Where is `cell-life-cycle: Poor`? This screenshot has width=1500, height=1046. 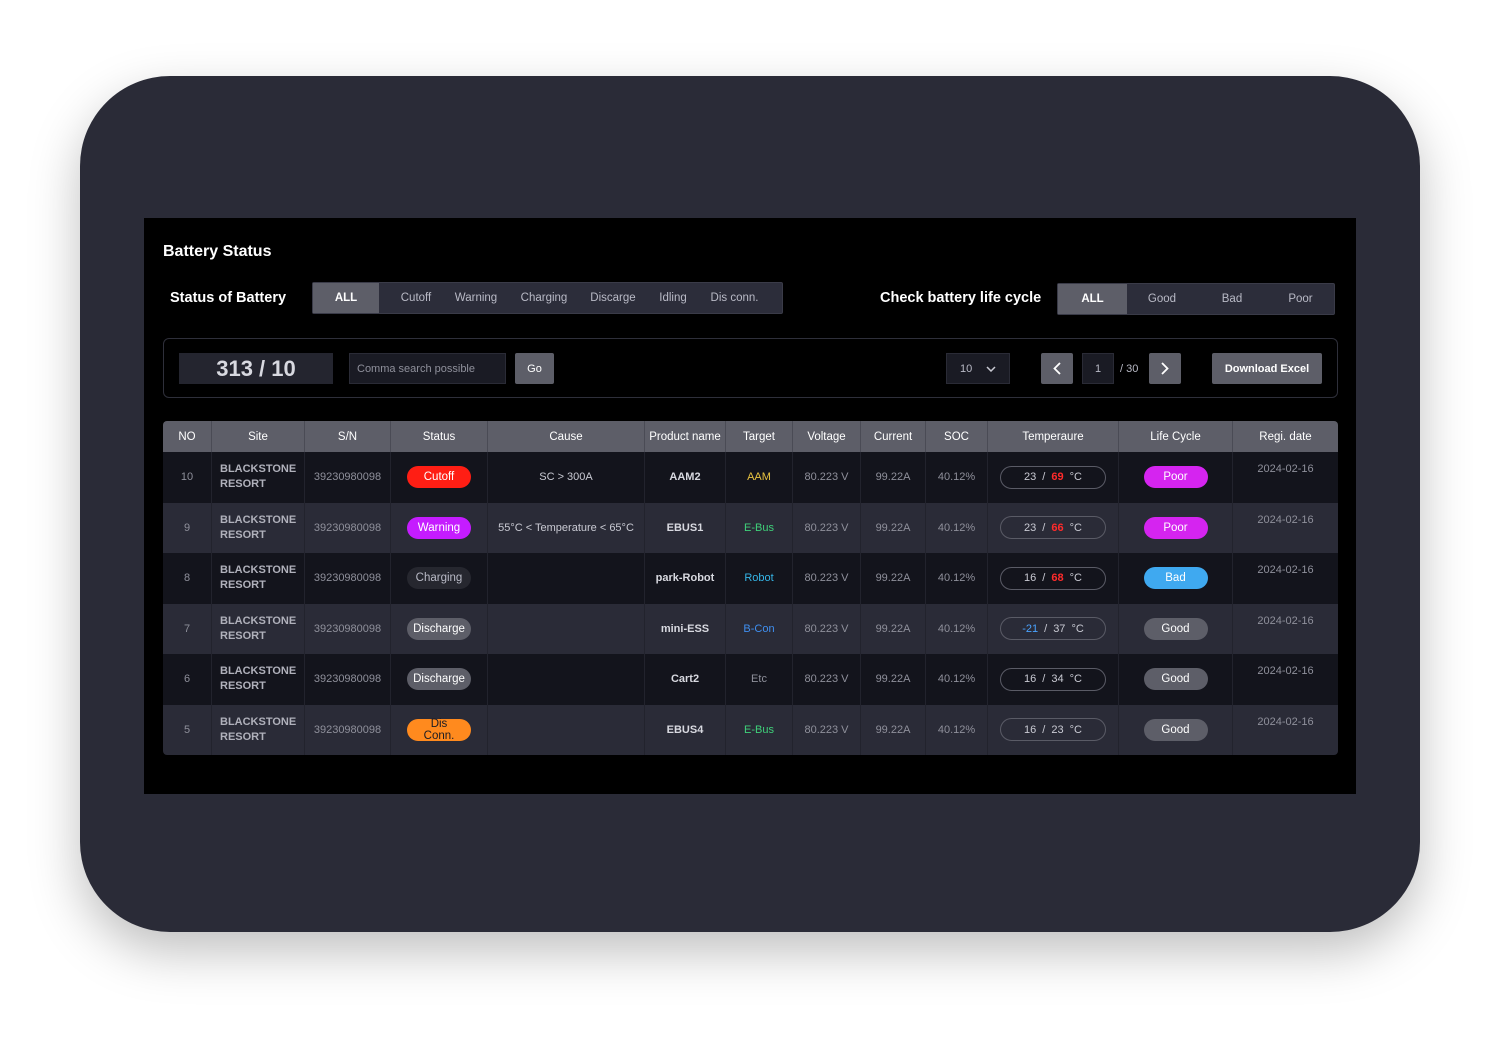
cell-life-cycle: Poor is located at coordinates (1176, 527).